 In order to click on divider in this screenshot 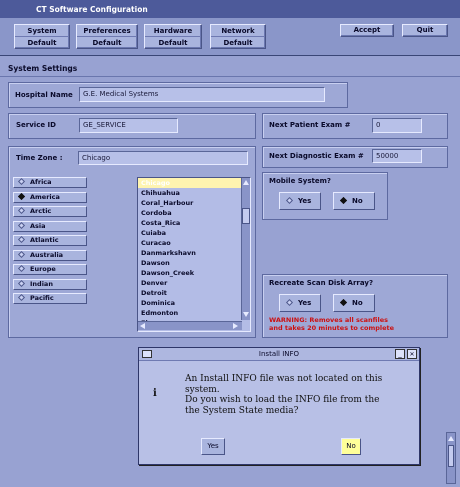, I will do `click(230, 76)`.